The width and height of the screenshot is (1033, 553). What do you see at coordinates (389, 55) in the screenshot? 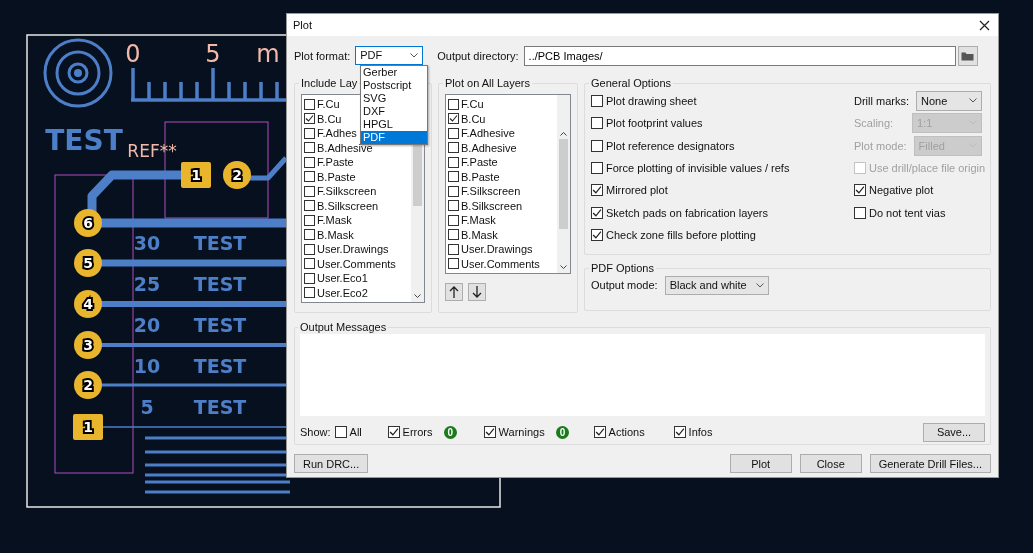
I see `plot-format-select: PDF` at bounding box center [389, 55].